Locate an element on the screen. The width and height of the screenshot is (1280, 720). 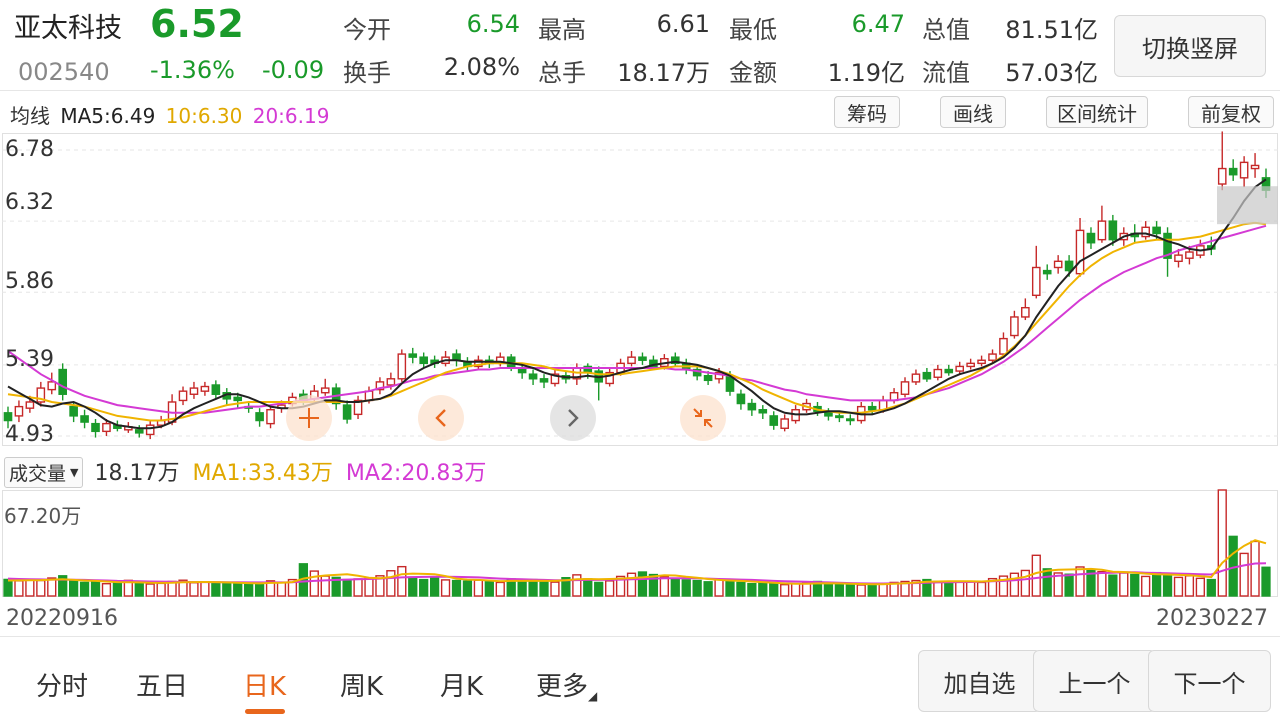
y-axis-label-3: 5.86 is located at coordinates (29, 281).